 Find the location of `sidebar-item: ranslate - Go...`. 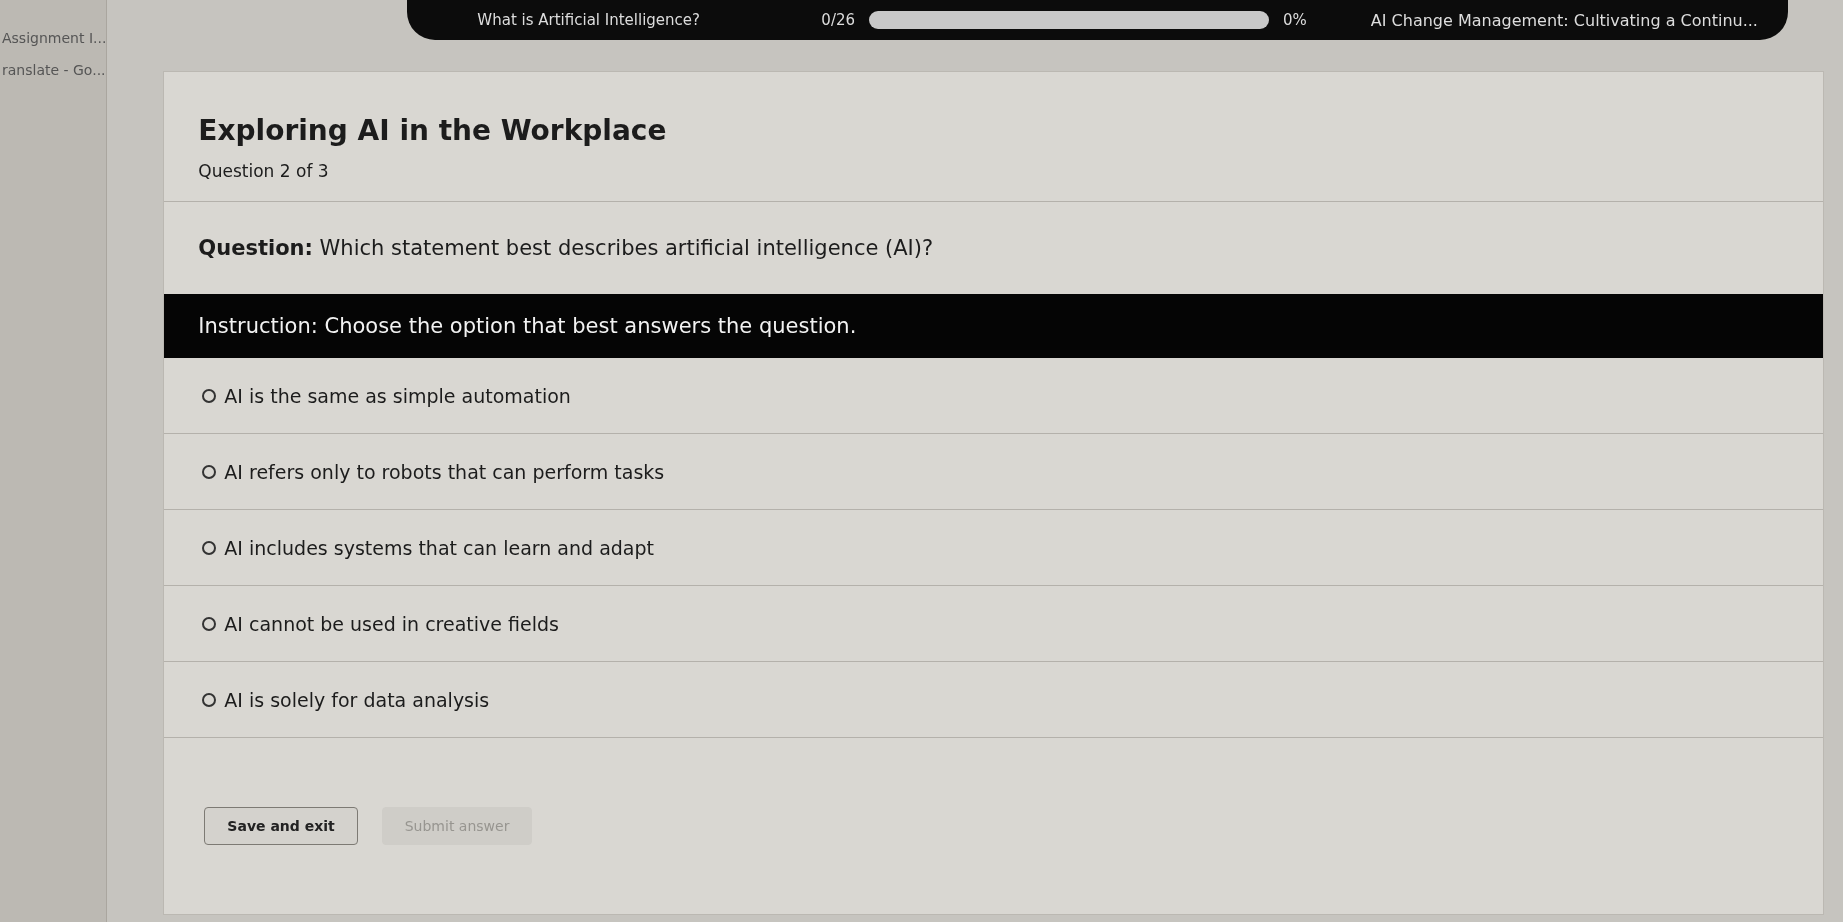

sidebar-item: ranslate - Go... is located at coordinates (53, 70).